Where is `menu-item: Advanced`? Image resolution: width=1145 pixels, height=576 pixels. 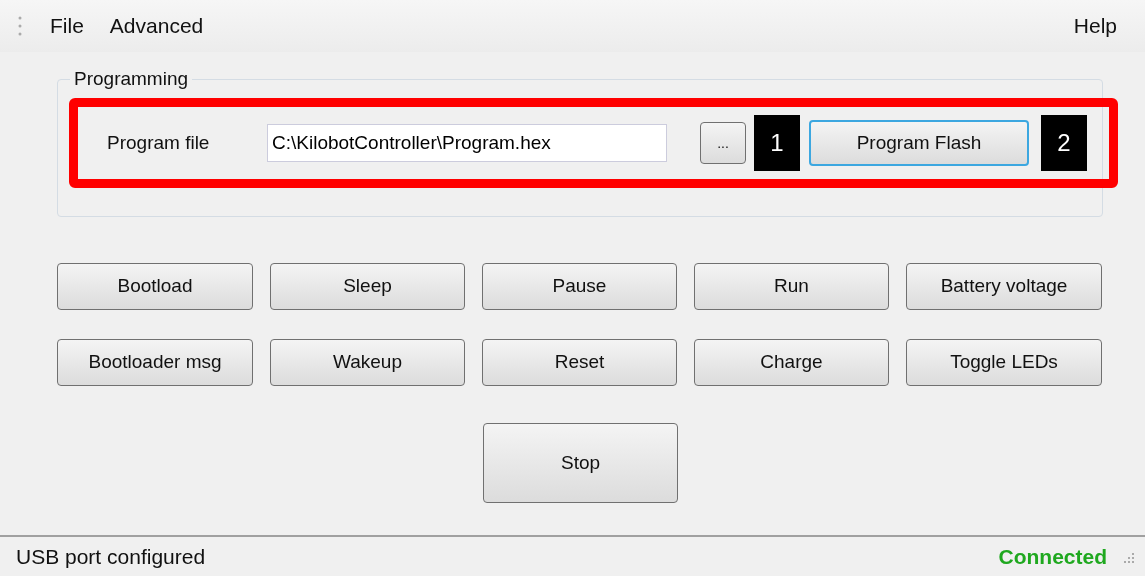 menu-item: Advanced is located at coordinates (161, 26).